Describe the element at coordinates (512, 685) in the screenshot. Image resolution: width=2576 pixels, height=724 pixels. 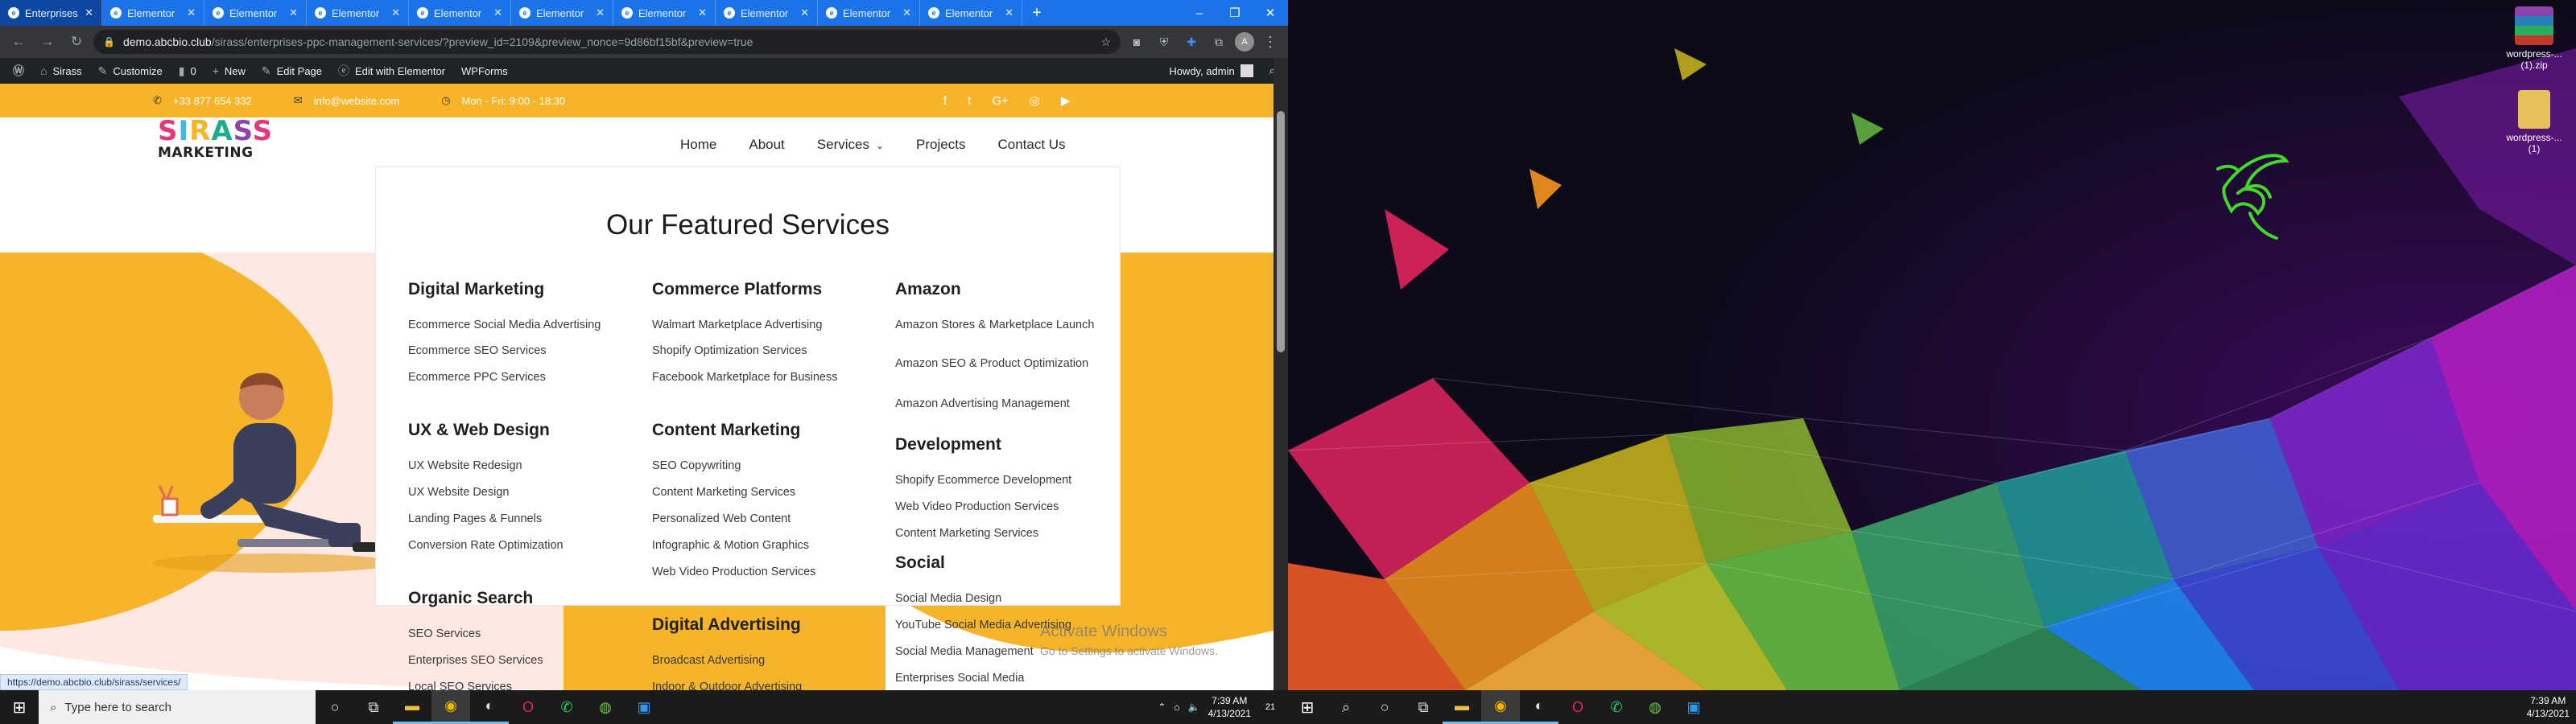
I see `menu-link: Local SEO Services` at that location.